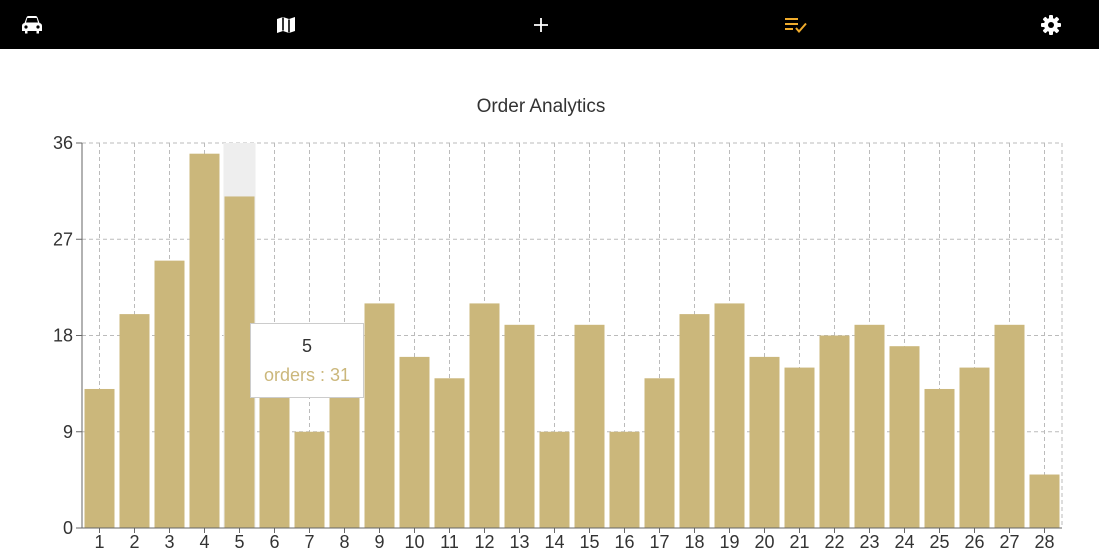 The image size is (1099, 558). What do you see at coordinates (694, 542) in the screenshot?
I see `x-tick-label: 18` at bounding box center [694, 542].